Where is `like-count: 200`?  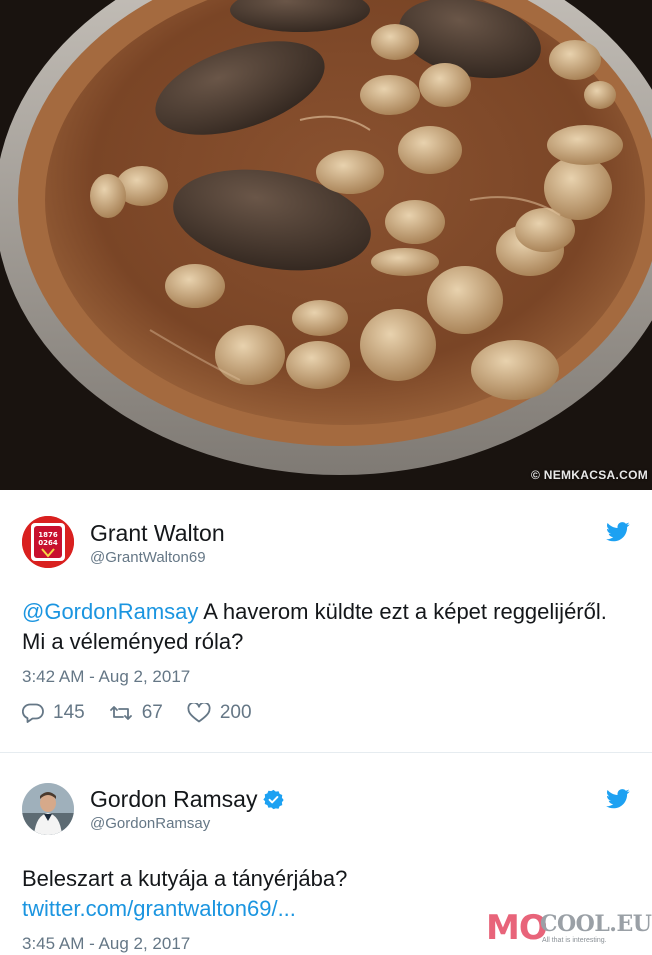
like-count: 200 is located at coordinates (235, 712).